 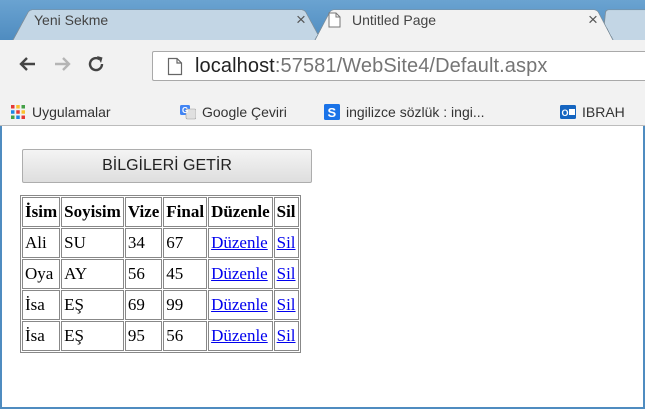 I want to click on column-header-isim: İsim, so click(x=41, y=212).